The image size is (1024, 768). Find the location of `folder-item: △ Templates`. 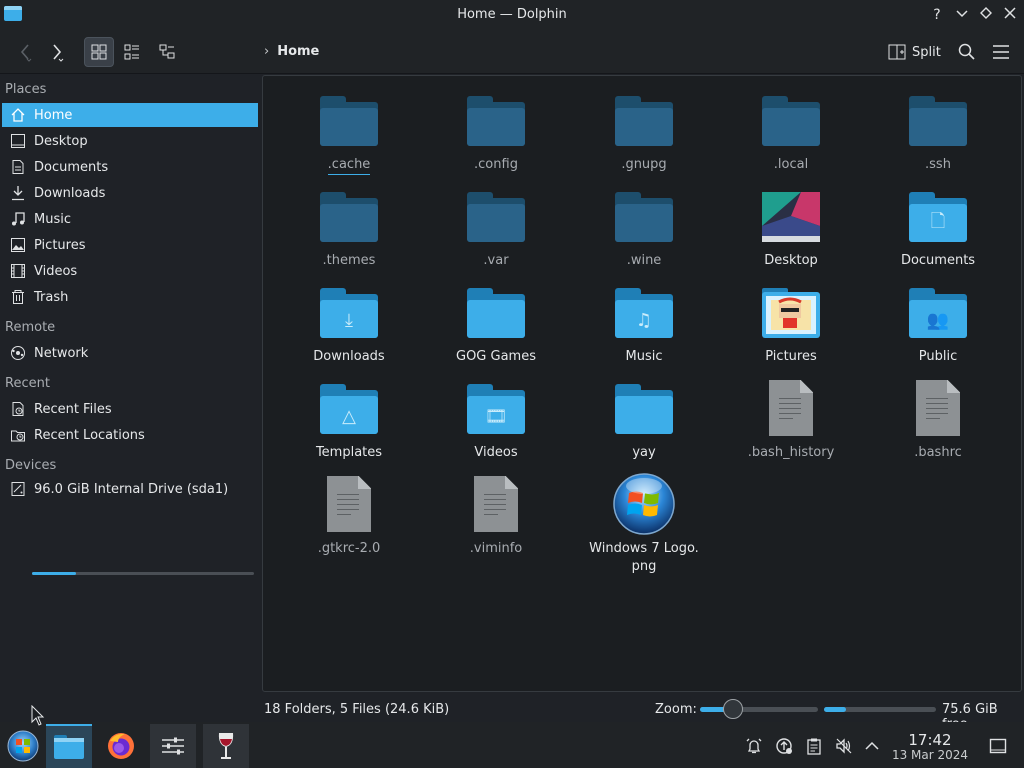

folder-item: △ Templates is located at coordinates (349, 420).